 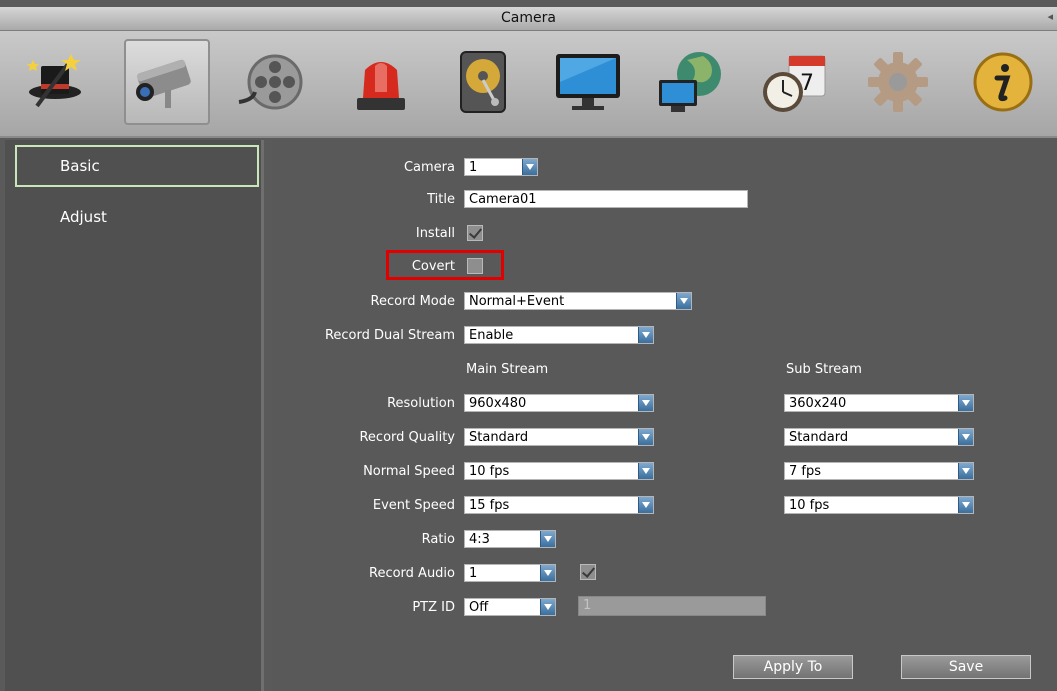 What do you see at coordinates (1003, 82) in the screenshot?
I see `info-icon` at bounding box center [1003, 82].